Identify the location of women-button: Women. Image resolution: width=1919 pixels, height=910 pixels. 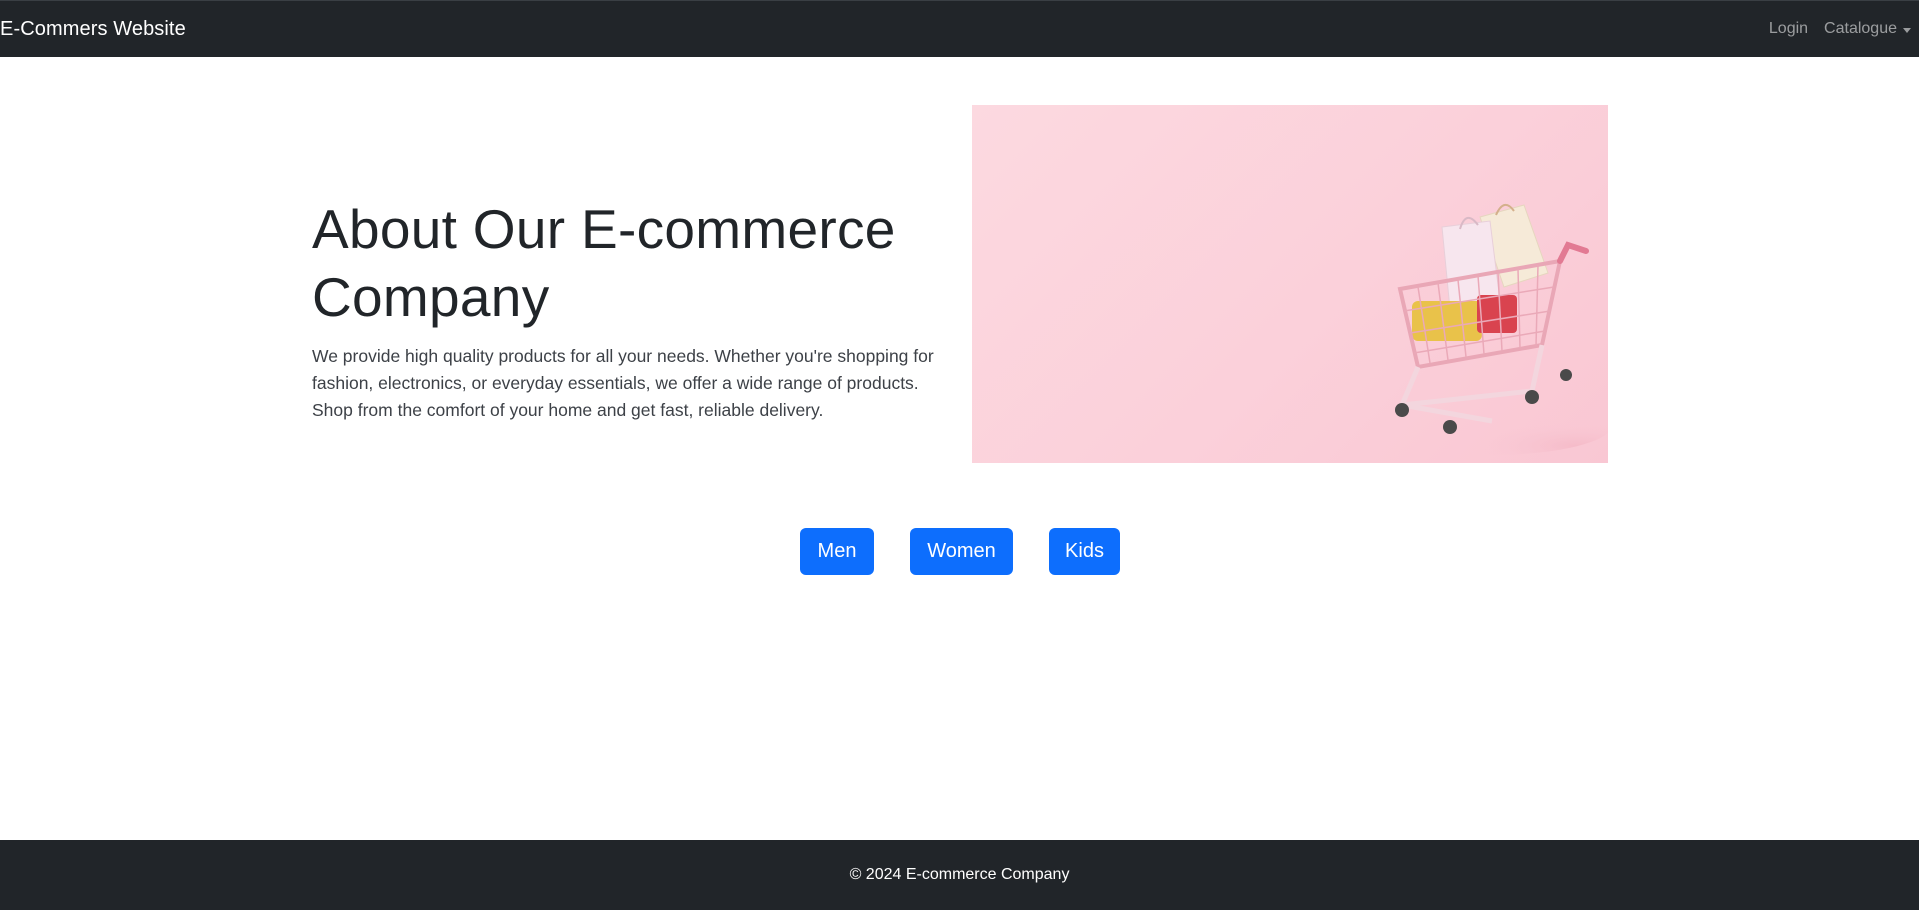
(961, 551).